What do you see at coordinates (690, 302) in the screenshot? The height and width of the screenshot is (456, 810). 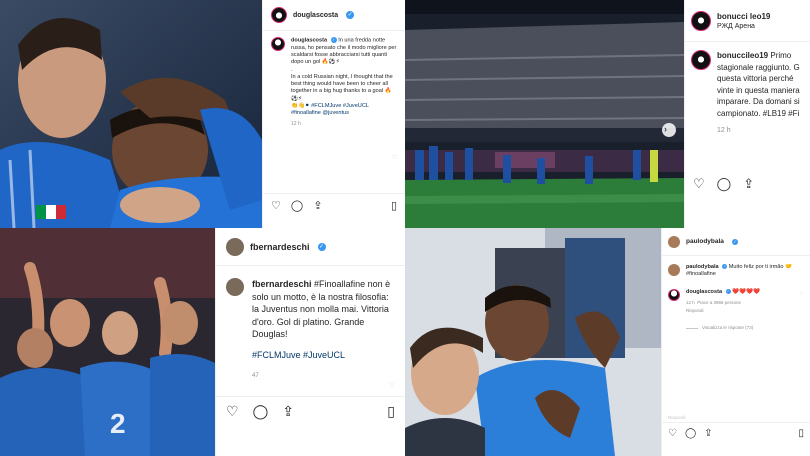 I see `comment-time: 12 h` at bounding box center [690, 302].